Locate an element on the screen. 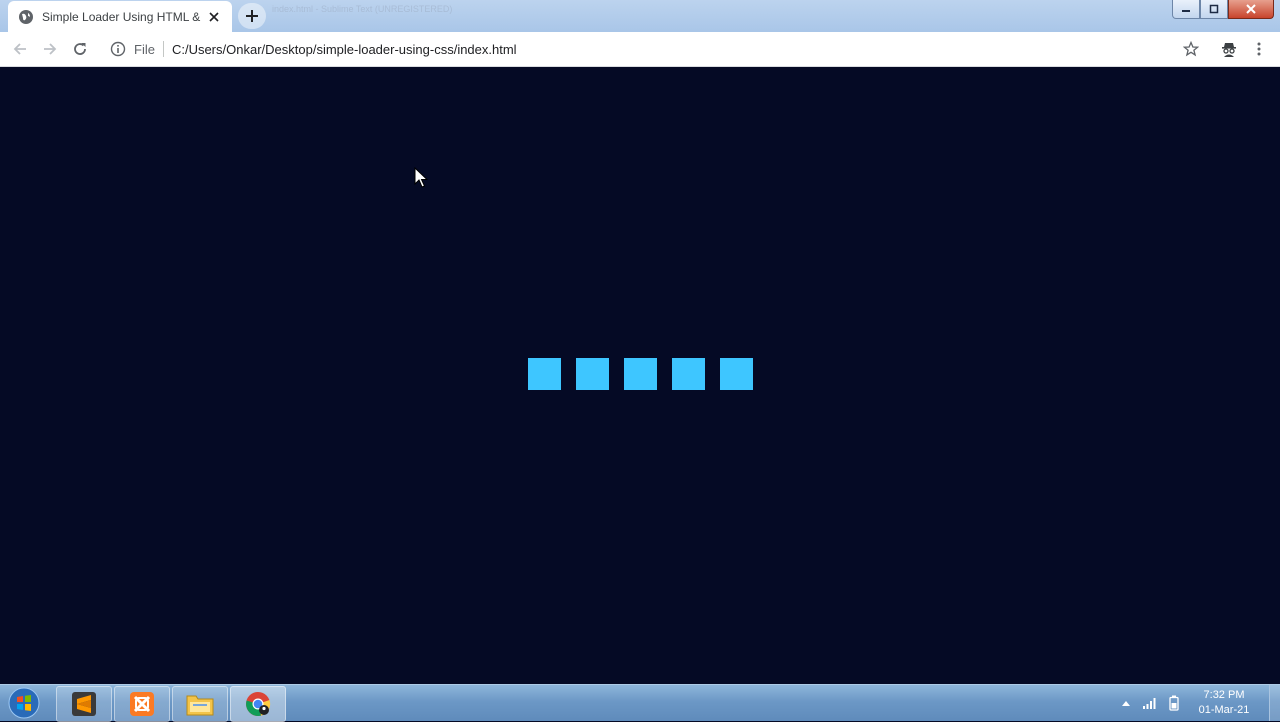  incognito-icon is located at coordinates (1229, 50).